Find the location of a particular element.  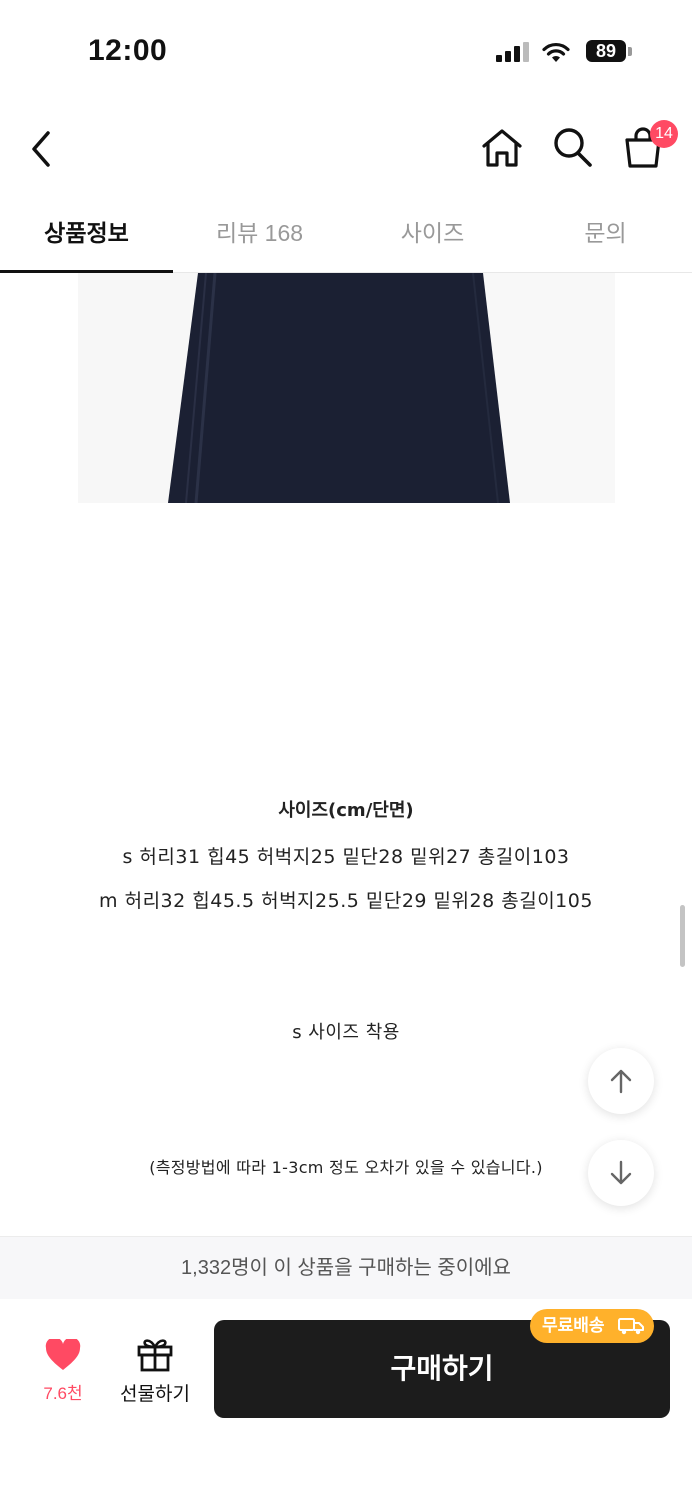

free-shipping-badge: 무료배송 is located at coordinates (592, 1326).